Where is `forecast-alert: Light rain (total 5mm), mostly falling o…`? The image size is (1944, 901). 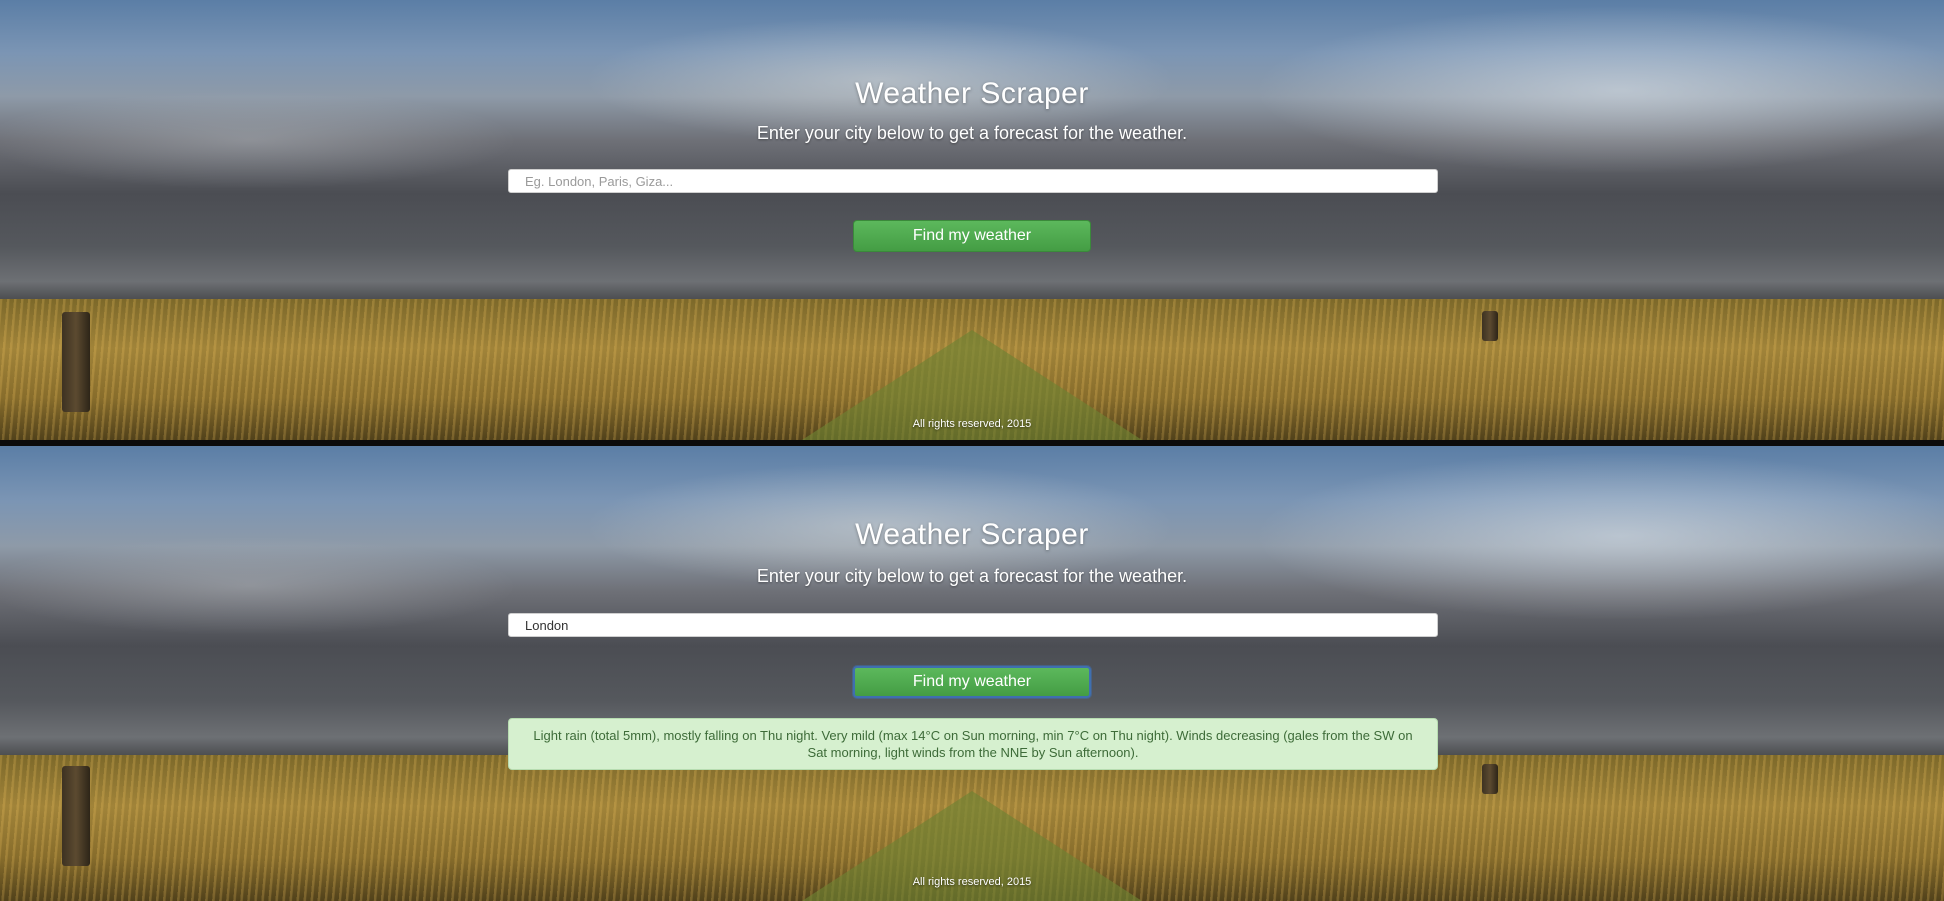
forecast-alert: Light rain (total 5mm), mostly falling o… is located at coordinates (973, 744).